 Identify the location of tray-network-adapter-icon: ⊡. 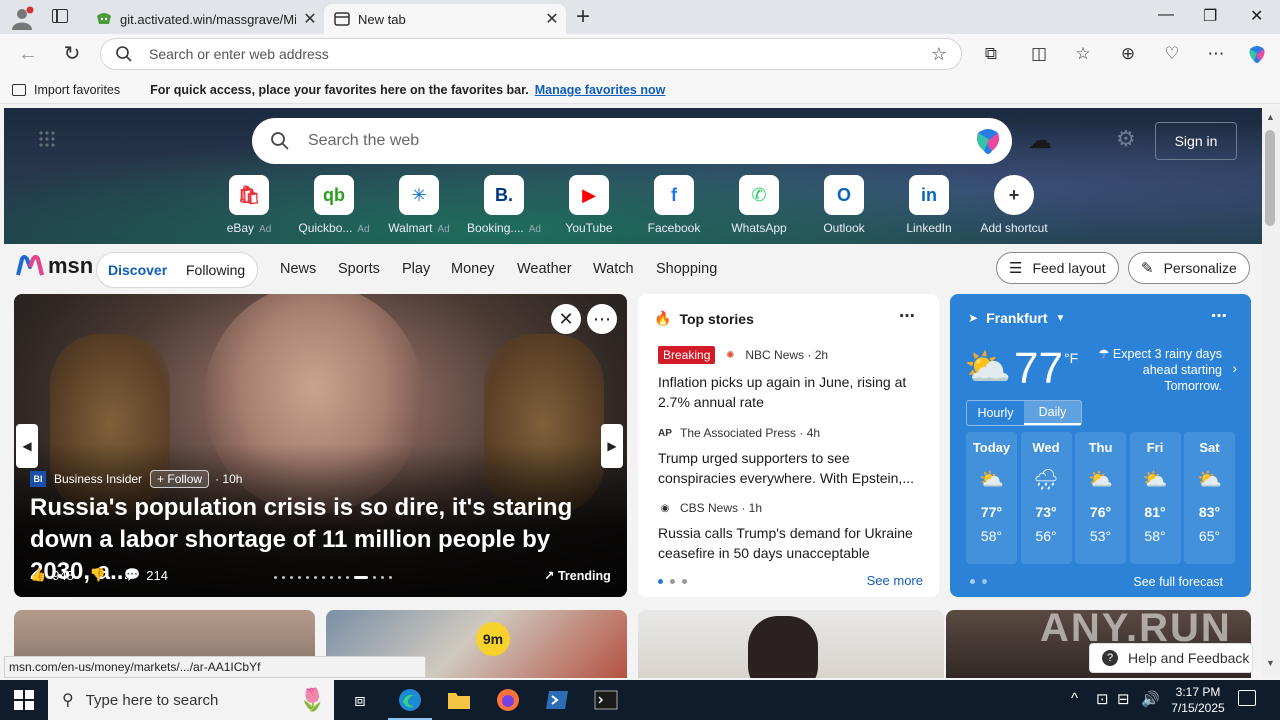
(1102, 699).